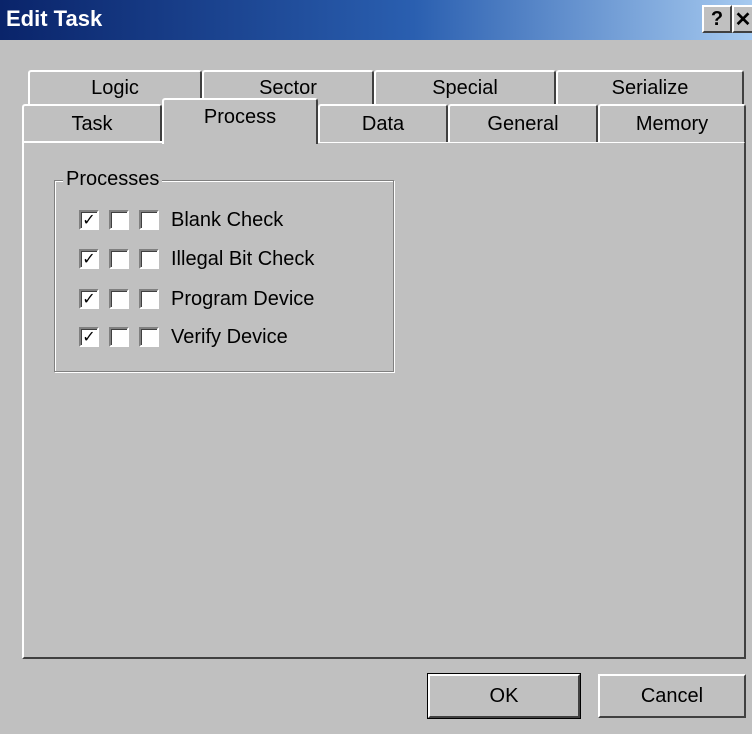 This screenshot has height=734, width=752. What do you see at coordinates (243, 298) in the screenshot?
I see `program-device-label: Program Device` at bounding box center [243, 298].